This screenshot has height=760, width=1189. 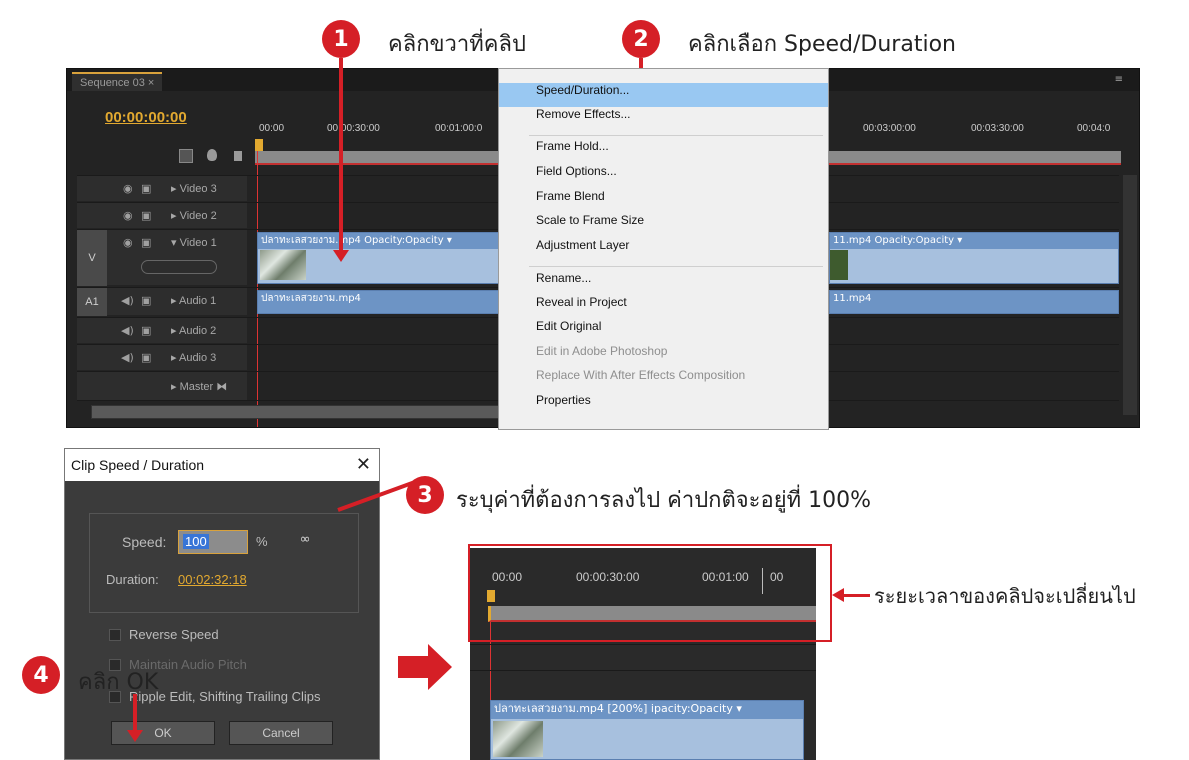 I want to click on menu-item-edit-original: Edit Original, so click(x=663, y=331).